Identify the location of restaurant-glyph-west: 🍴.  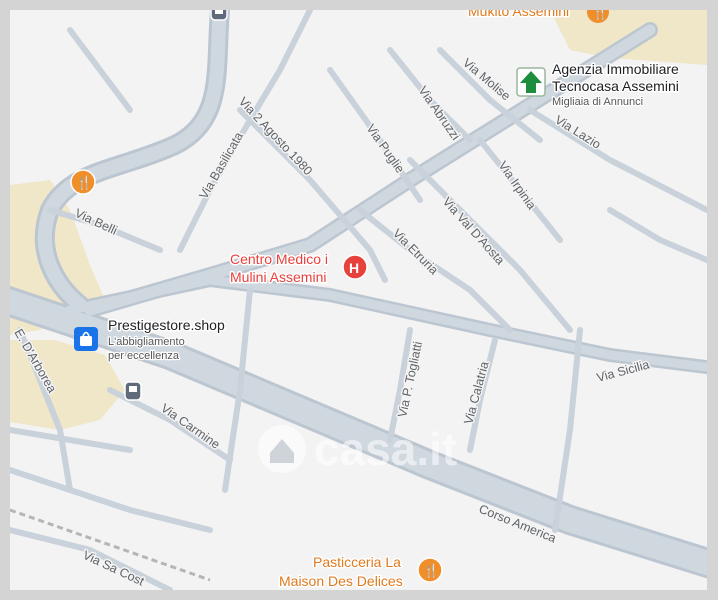
(84, 183).